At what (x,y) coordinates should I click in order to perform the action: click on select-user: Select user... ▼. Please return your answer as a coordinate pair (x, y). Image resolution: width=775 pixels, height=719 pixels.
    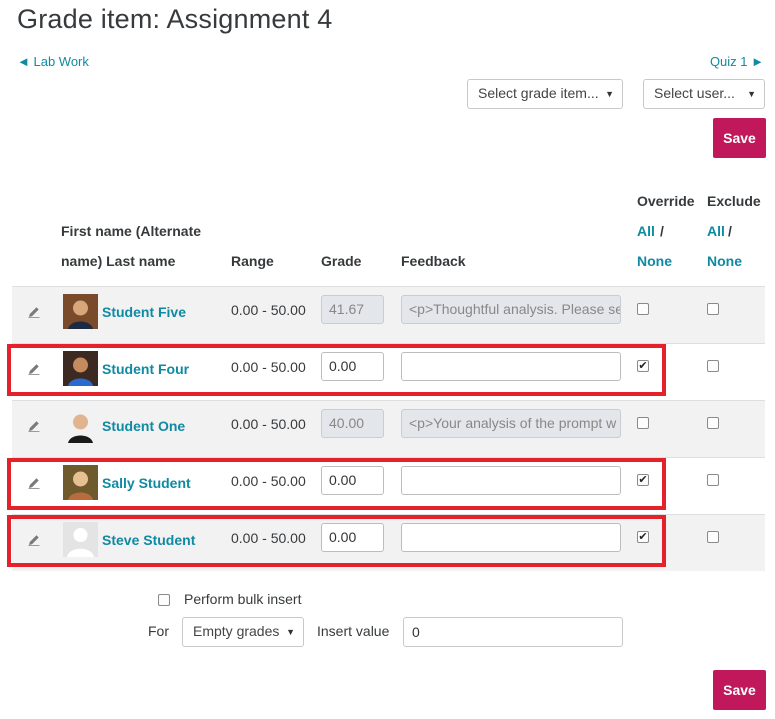
    Looking at the image, I should click on (704, 94).